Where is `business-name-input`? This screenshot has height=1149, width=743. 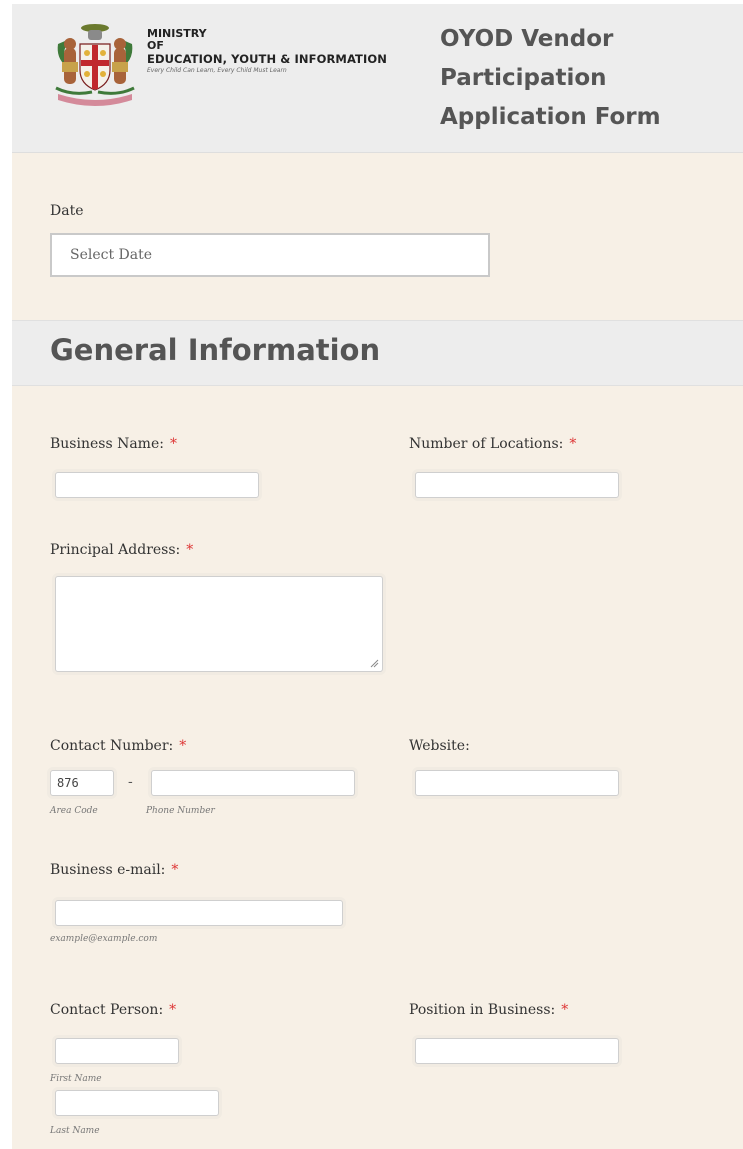
business-name-input is located at coordinates (157, 485).